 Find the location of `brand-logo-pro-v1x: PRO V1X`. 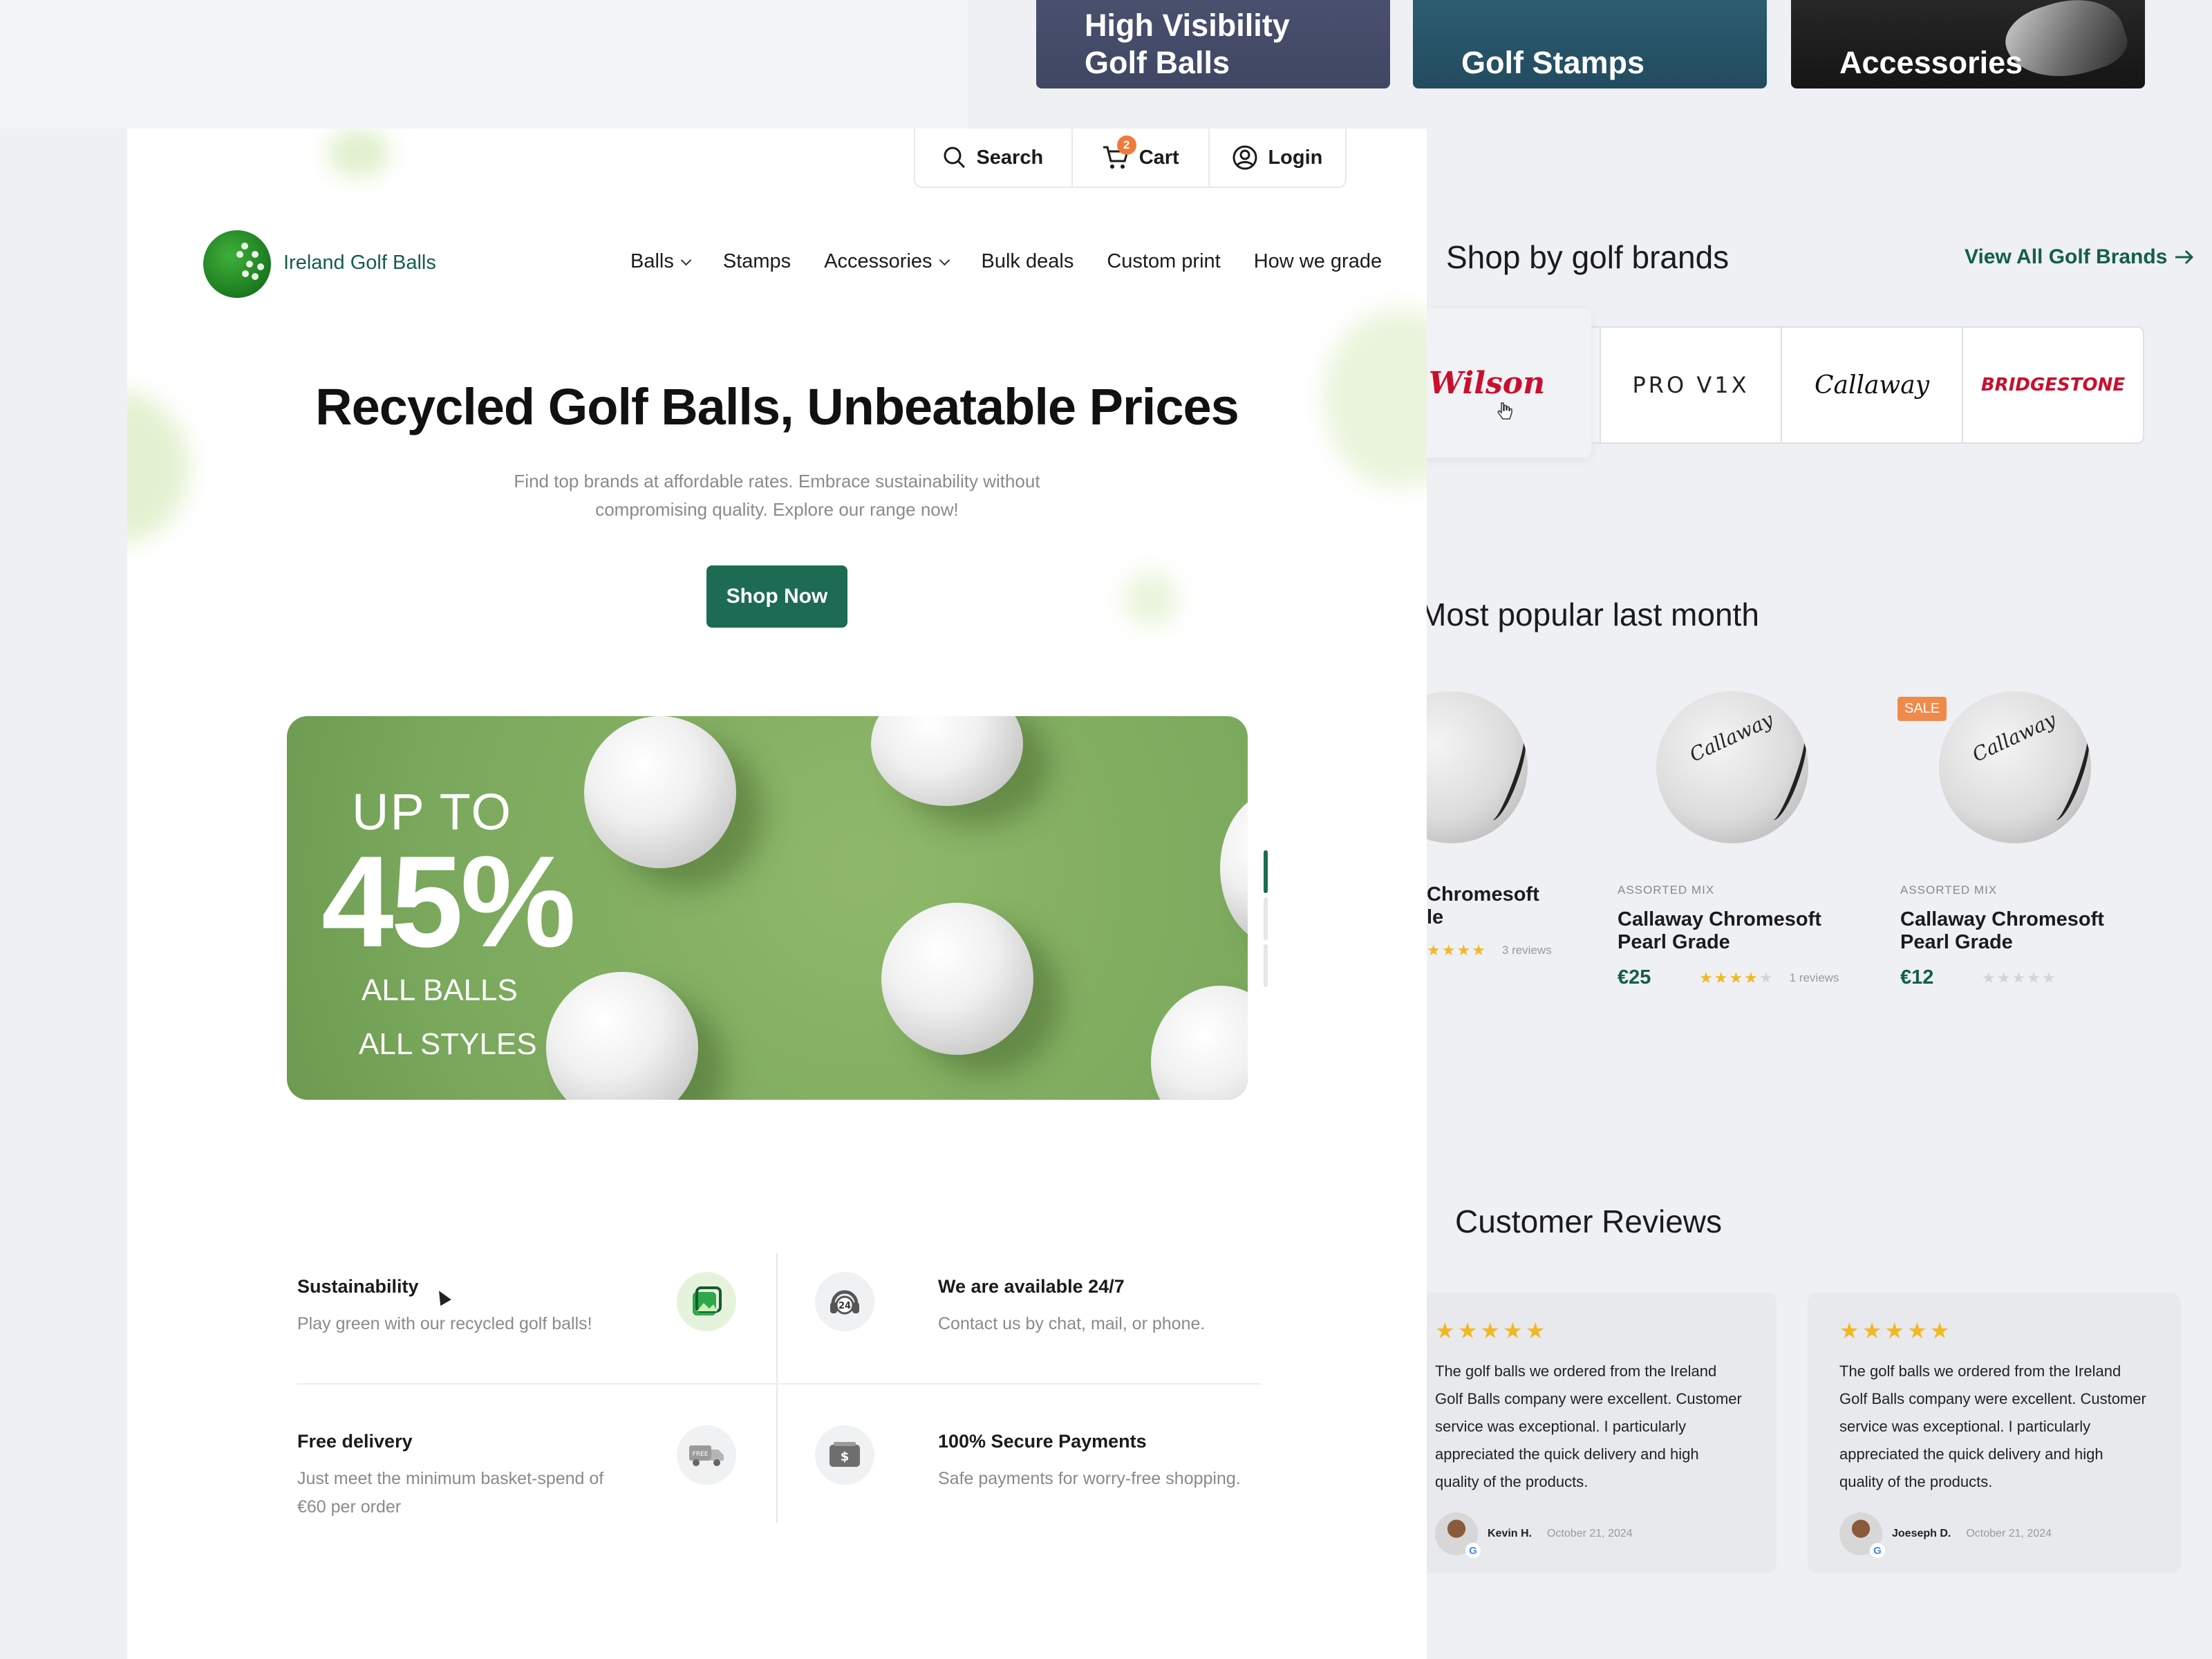

brand-logo-pro-v1x: PRO V1X is located at coordinates (1691, 385).